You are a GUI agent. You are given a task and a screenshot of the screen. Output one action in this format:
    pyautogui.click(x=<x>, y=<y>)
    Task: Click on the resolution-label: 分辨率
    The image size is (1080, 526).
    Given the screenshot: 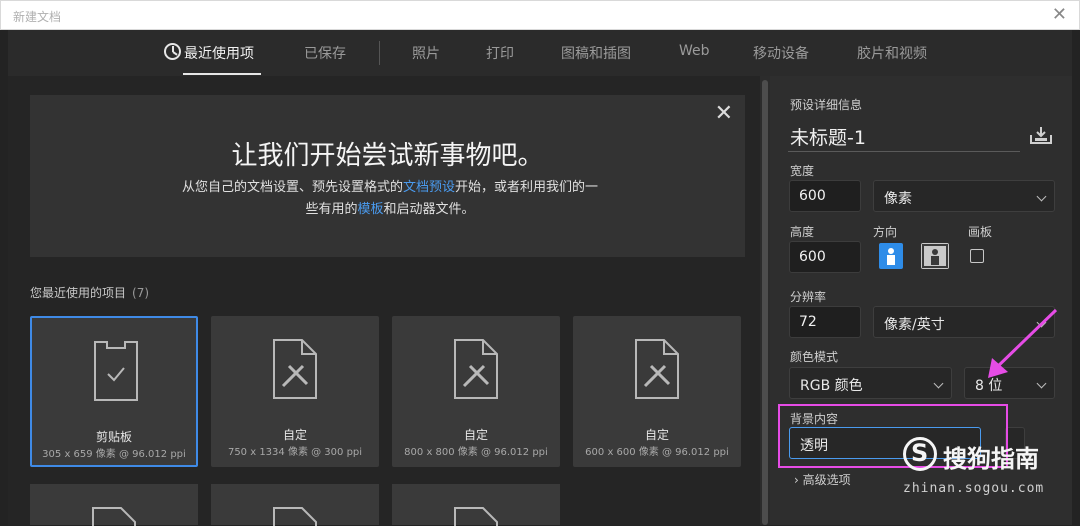 What is the action you would take?
    pyautogui.click(x=808, y=297)
    